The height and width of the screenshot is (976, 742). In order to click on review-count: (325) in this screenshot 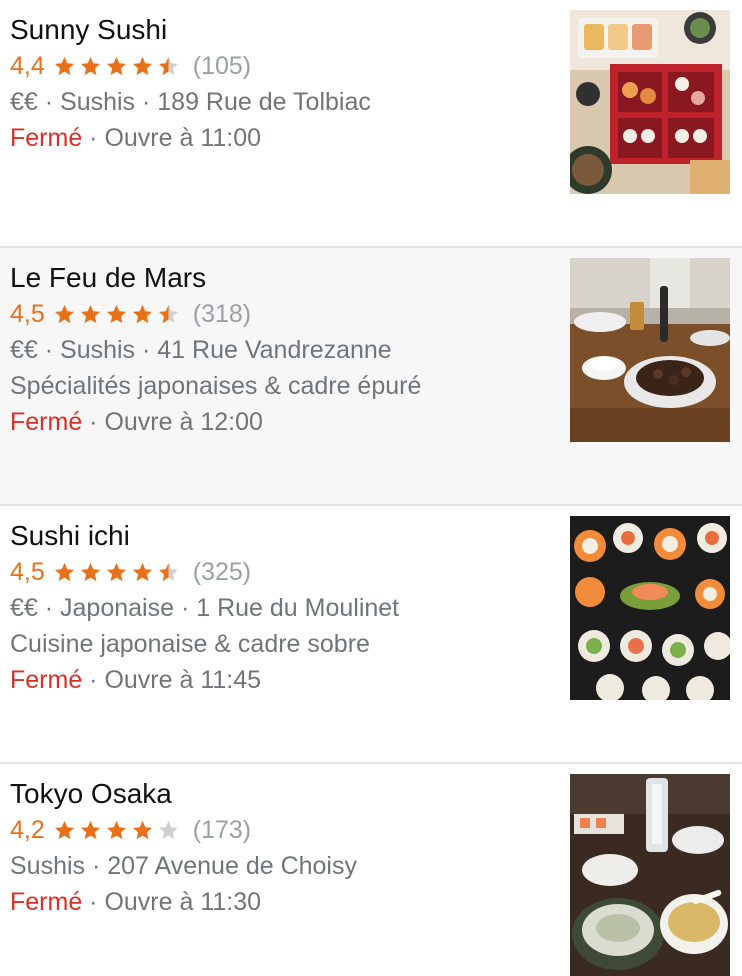, I will do `click(222, 572)`.